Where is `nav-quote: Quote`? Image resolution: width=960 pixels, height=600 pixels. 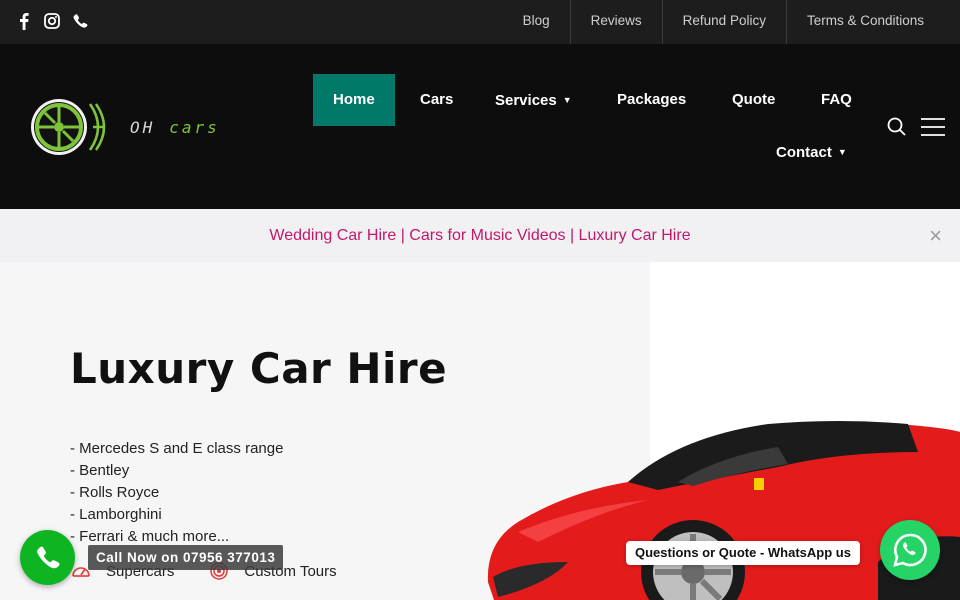 nav-quote: Quote is located at coordinates (753, 100).